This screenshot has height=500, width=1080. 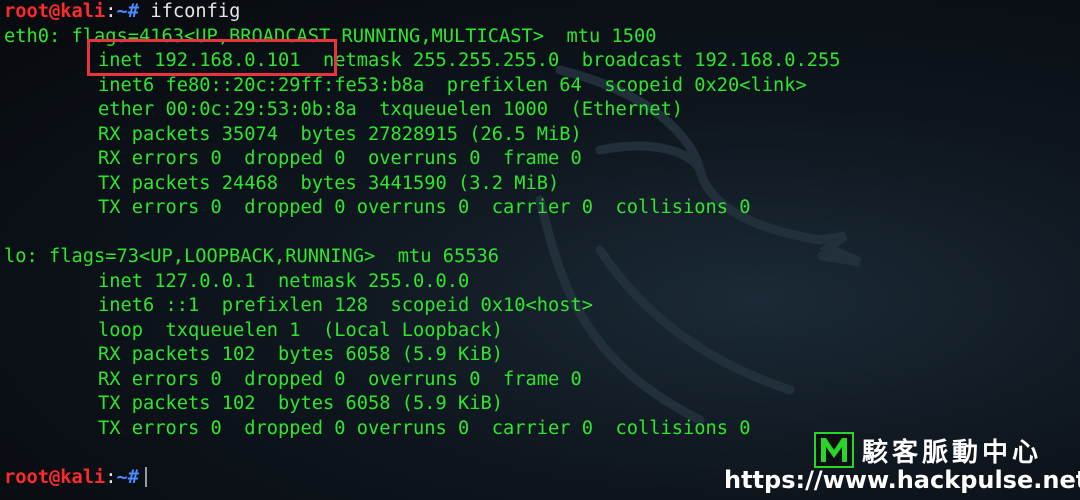 What do you see at coordinates (301, 354) in the screenshot?
I see `lo-rx-packets-line: RX packets 102 bytes 6058 (5.9 KiB)` at bounding box center [301, 354].